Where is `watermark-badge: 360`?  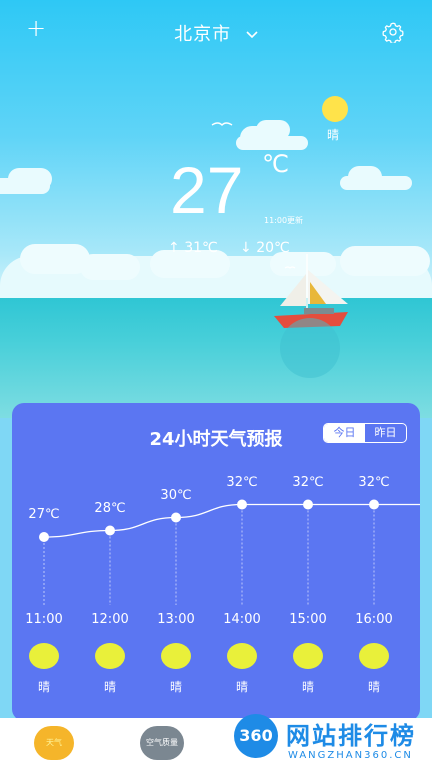 watermark-badge: 360 is located at coordinates (256, 736).